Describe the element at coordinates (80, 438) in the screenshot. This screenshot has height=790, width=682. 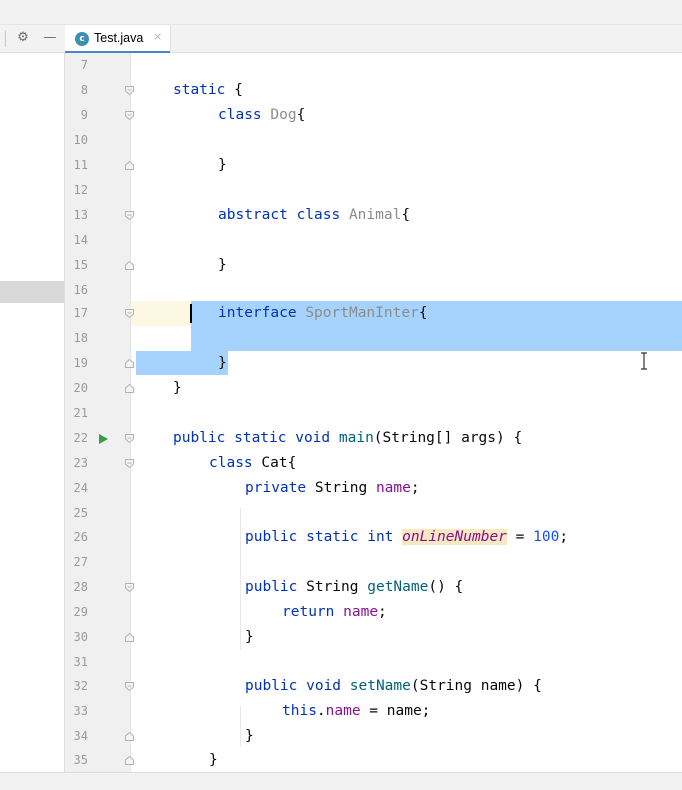
I see `line-number: 22` at that location.